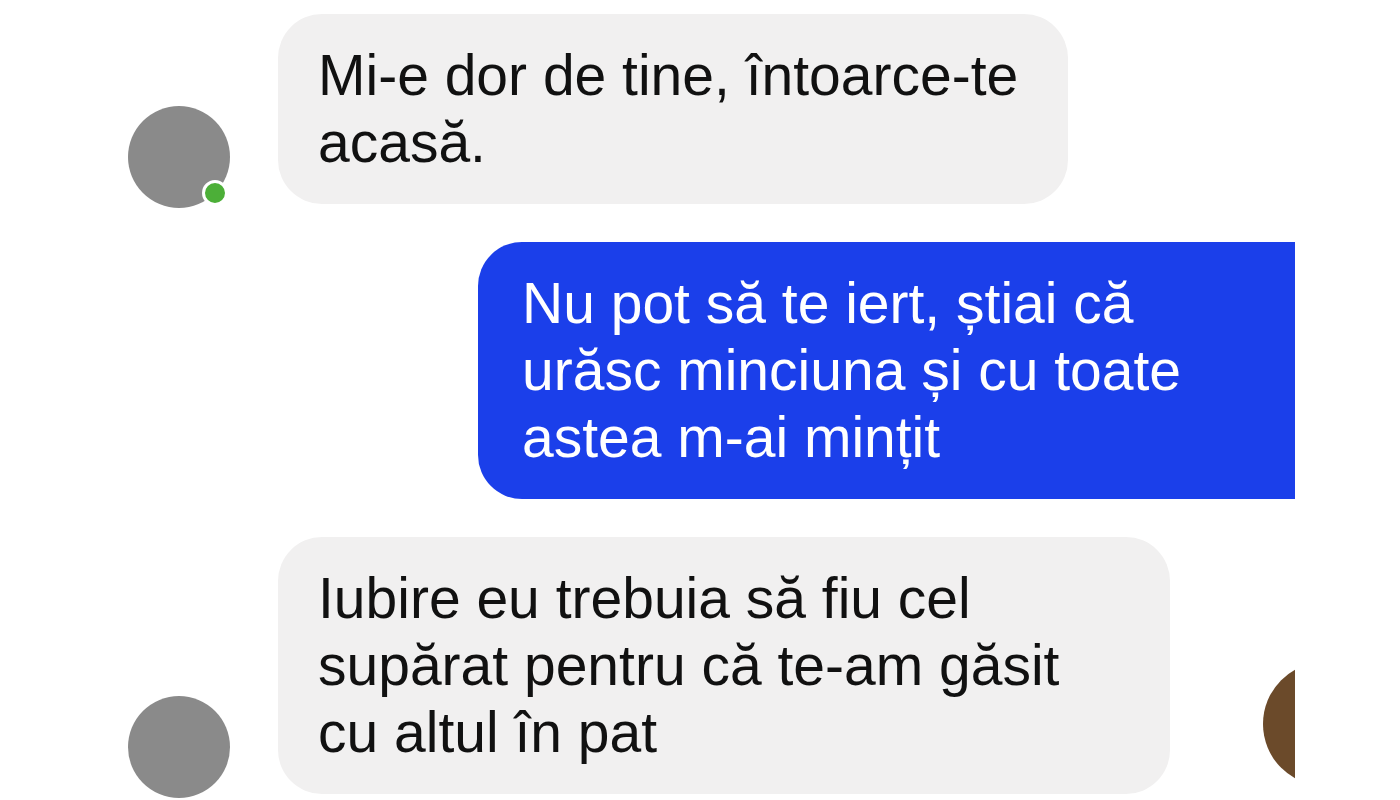 Image resolution: width=1400 pixels, height=800 pixels. I want to click on message-bubble: Mi-e dor de tine, întoarce-te acasă., so click(673, 109).